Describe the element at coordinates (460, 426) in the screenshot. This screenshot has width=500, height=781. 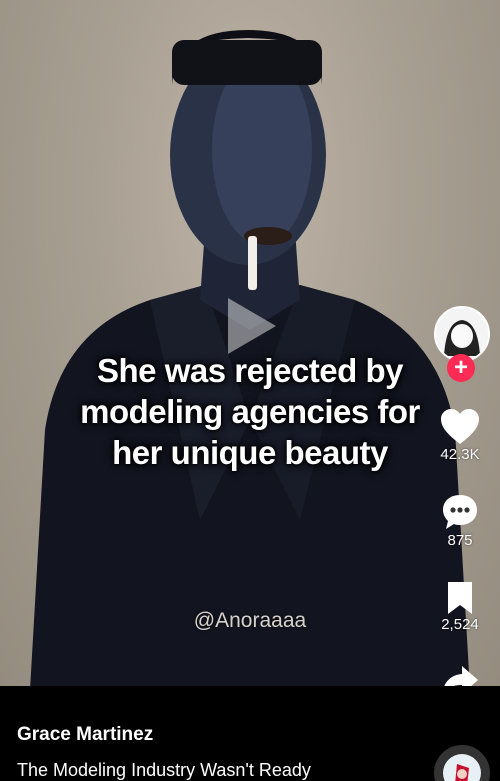
I see `heart-icon` at that location.